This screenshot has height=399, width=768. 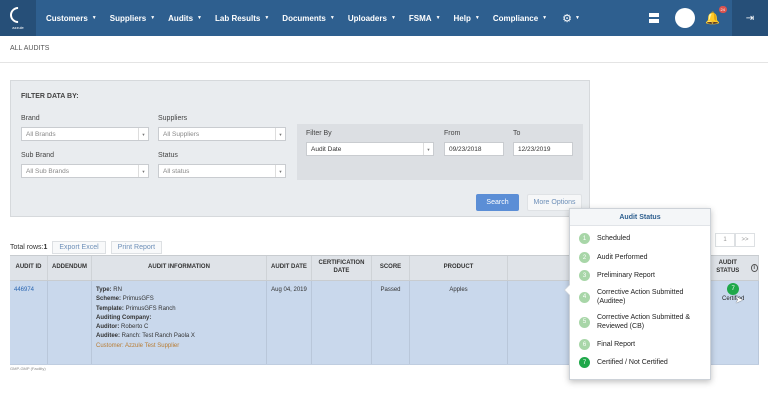 What do you see at coordinates (179, 327) in the screenshot?
I see `auditor-line: Auditor: Roberto C` at bounding box center [179, 327].